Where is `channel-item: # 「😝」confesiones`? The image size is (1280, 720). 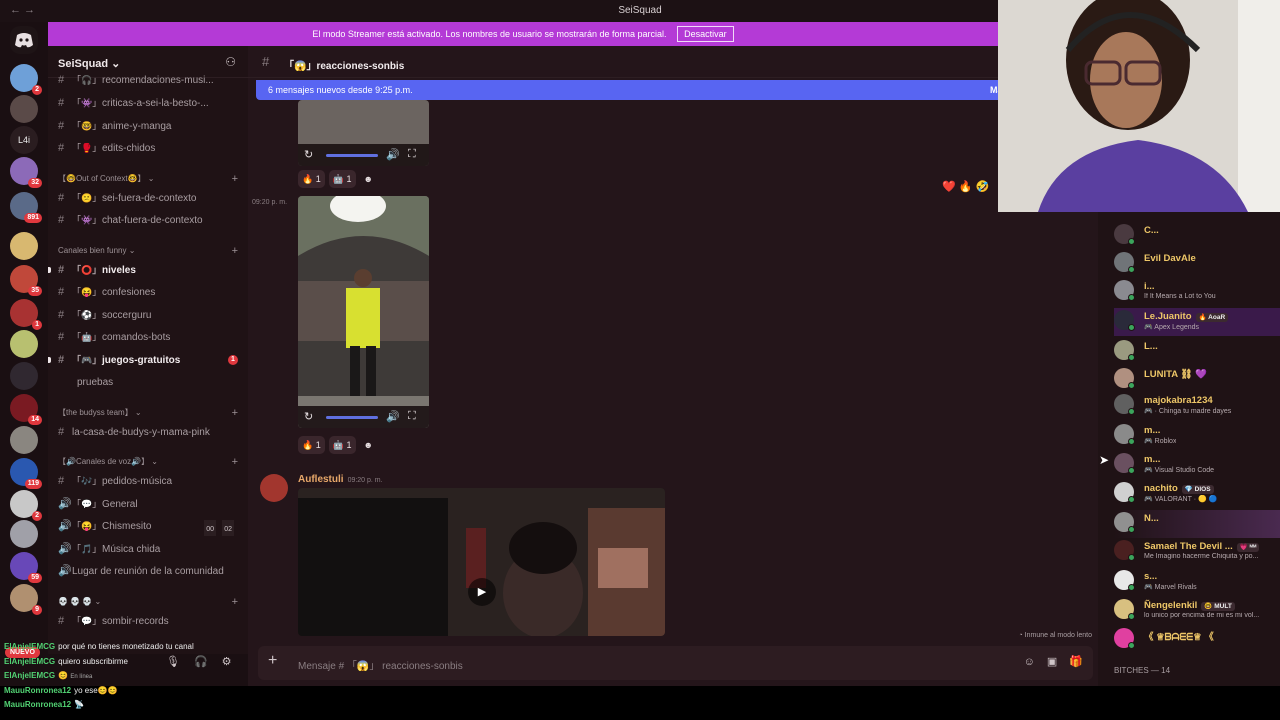
channel-item: # 「😝」confesiones is located at coordinates (151, 292).